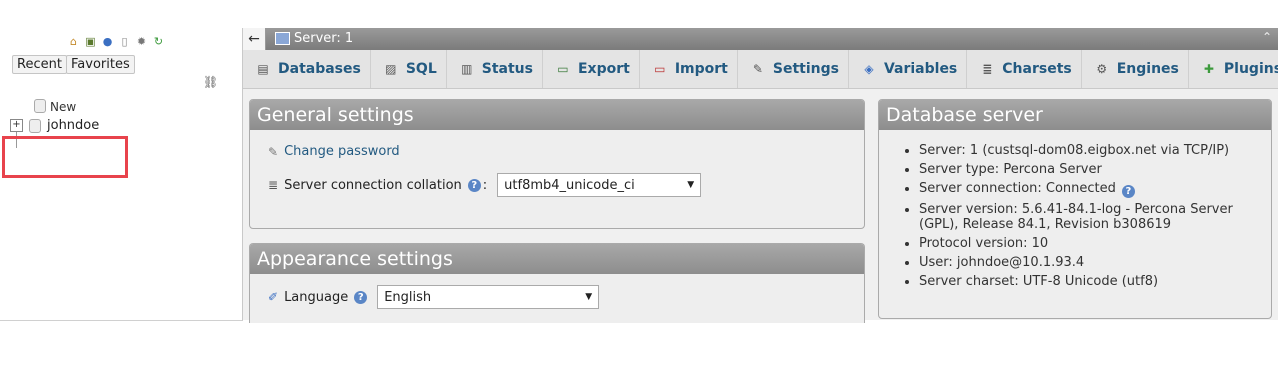 The width and height of the screenshot is (1278, 368). What do you see at coordinates (16, 125) in the screenshot?
I see `expand-icon: +` at bounding box center [16, 125].